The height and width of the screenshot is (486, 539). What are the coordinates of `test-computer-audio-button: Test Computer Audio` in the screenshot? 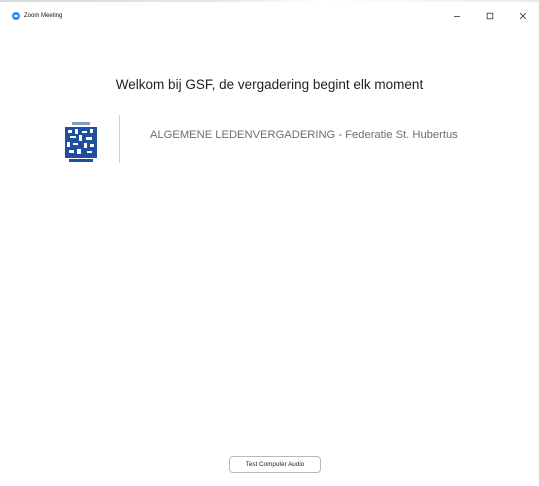 It's located at (275, 464).